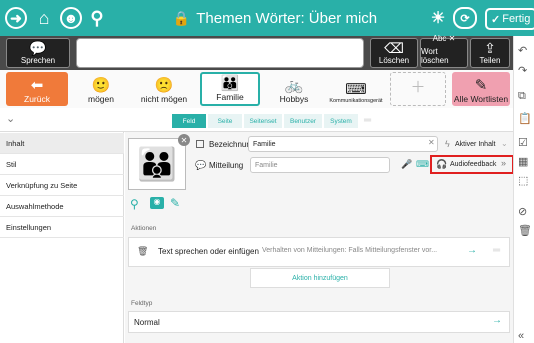 This screenshot has width=534, height=343. I want to click on clear-input-icon: ✕, so click(431, 142).